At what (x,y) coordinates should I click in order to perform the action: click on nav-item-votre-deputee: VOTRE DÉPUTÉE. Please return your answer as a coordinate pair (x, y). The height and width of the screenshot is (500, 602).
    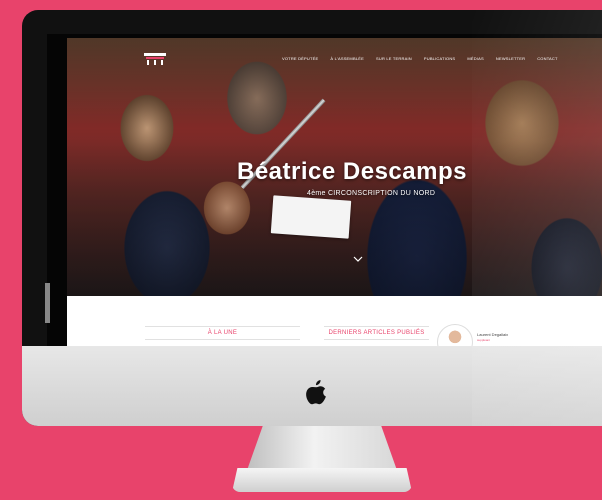
    Looking at the image, I should click on (300, 58).